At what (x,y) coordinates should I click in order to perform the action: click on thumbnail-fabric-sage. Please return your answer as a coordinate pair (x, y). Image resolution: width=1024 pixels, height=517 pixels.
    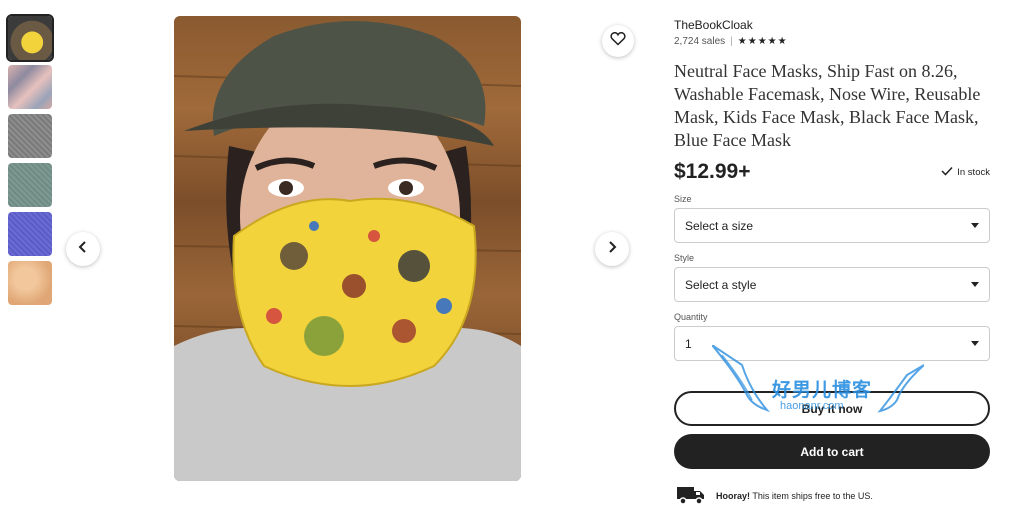
    Looking at the image, I should click on (30, 185).